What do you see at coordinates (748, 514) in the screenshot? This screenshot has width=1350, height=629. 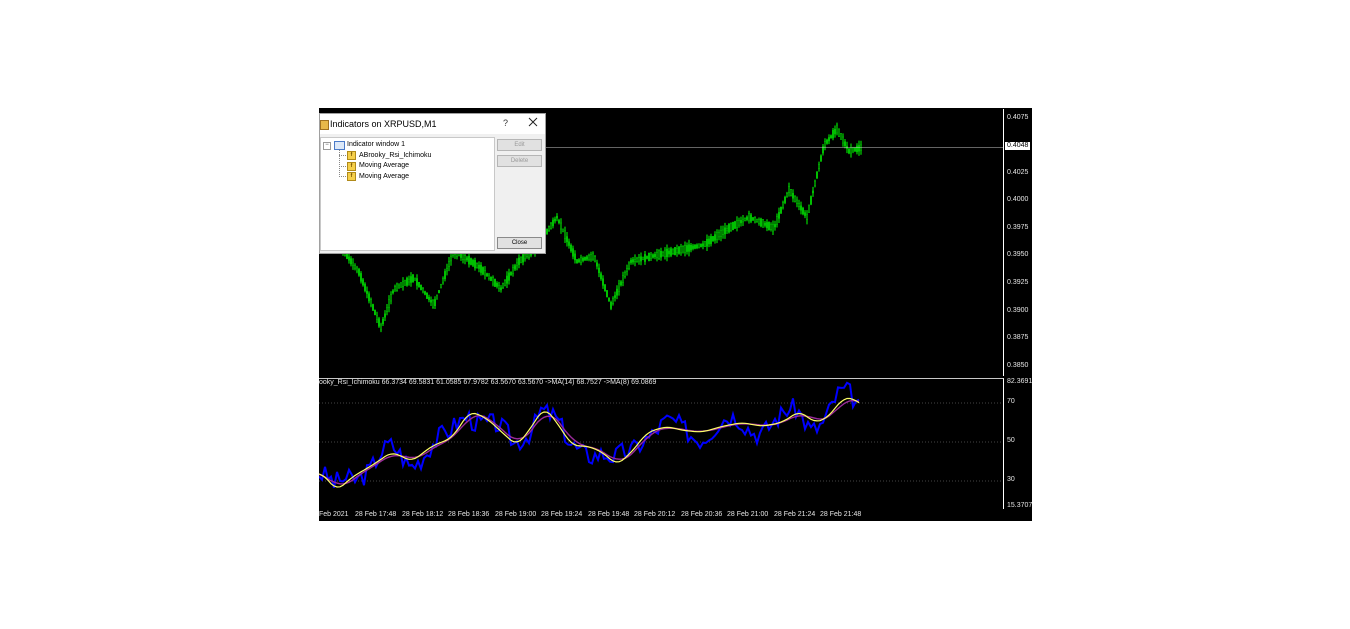 I see `time-tick: 28 Feb 21:00` at bounding box center [748, 514].